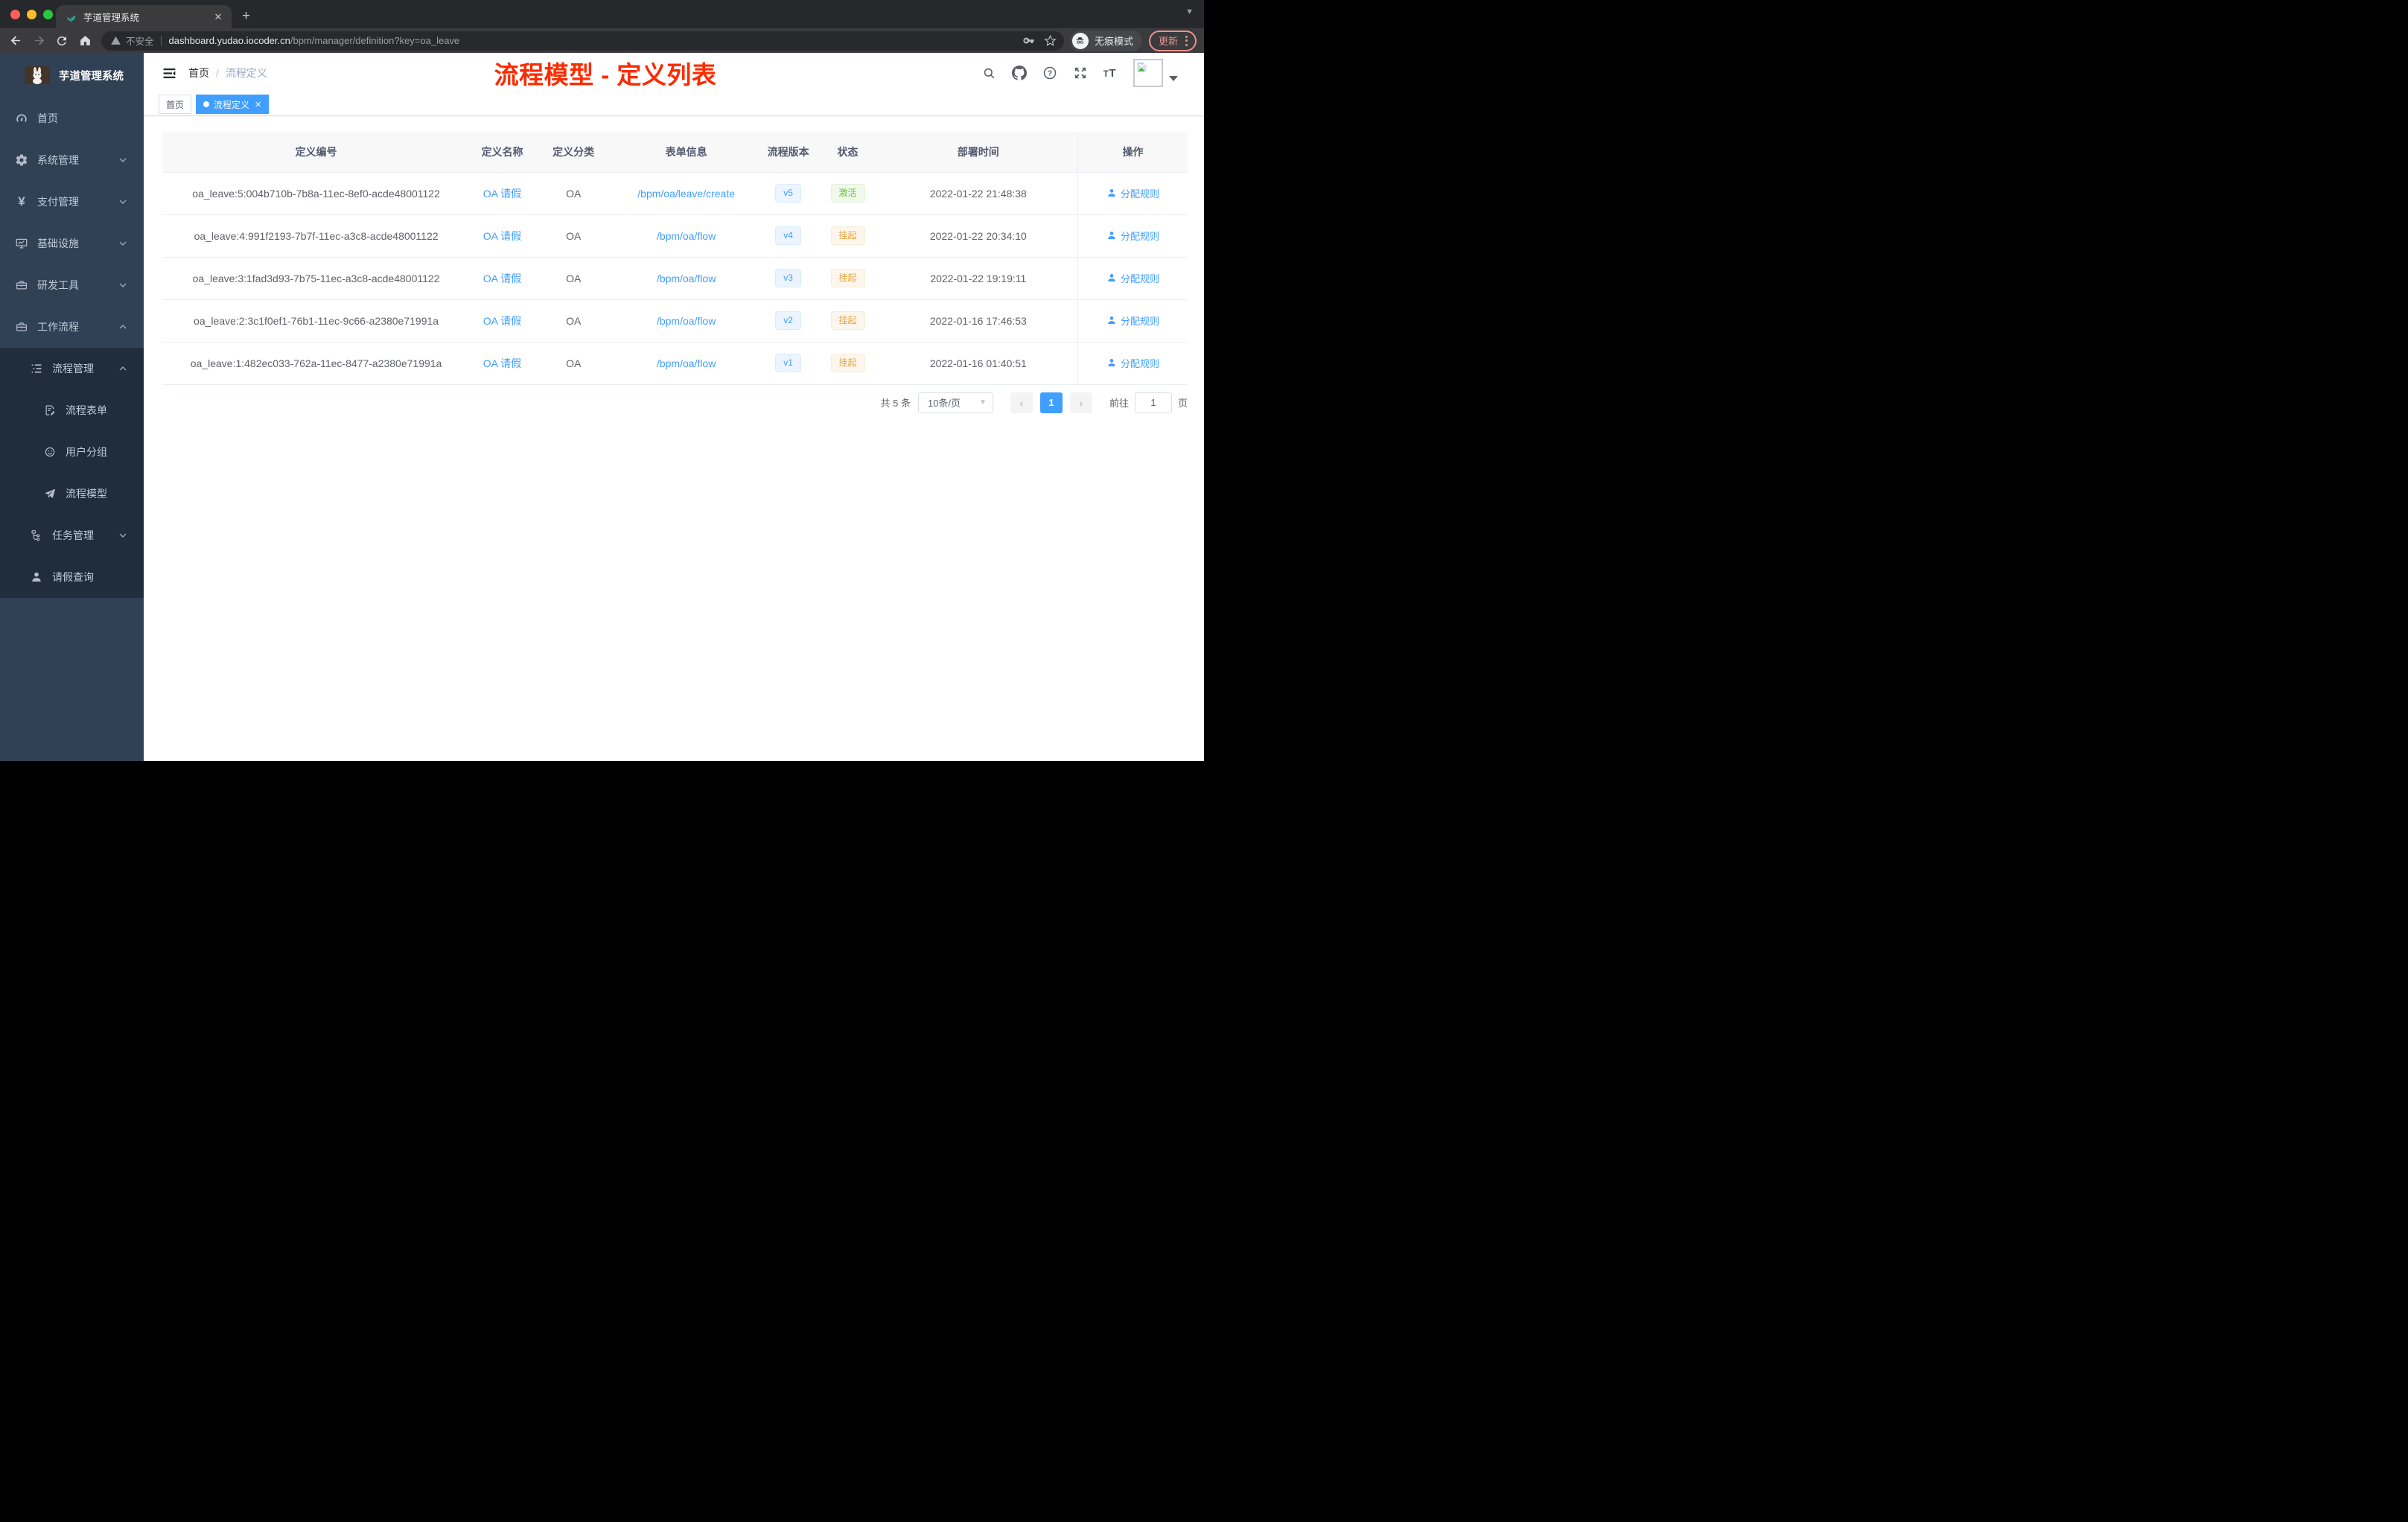 This screenshot has height=1522, width=2408. Describe the element at coordinates (61, 41) in the screenshot. I see `reload-button` at that location.